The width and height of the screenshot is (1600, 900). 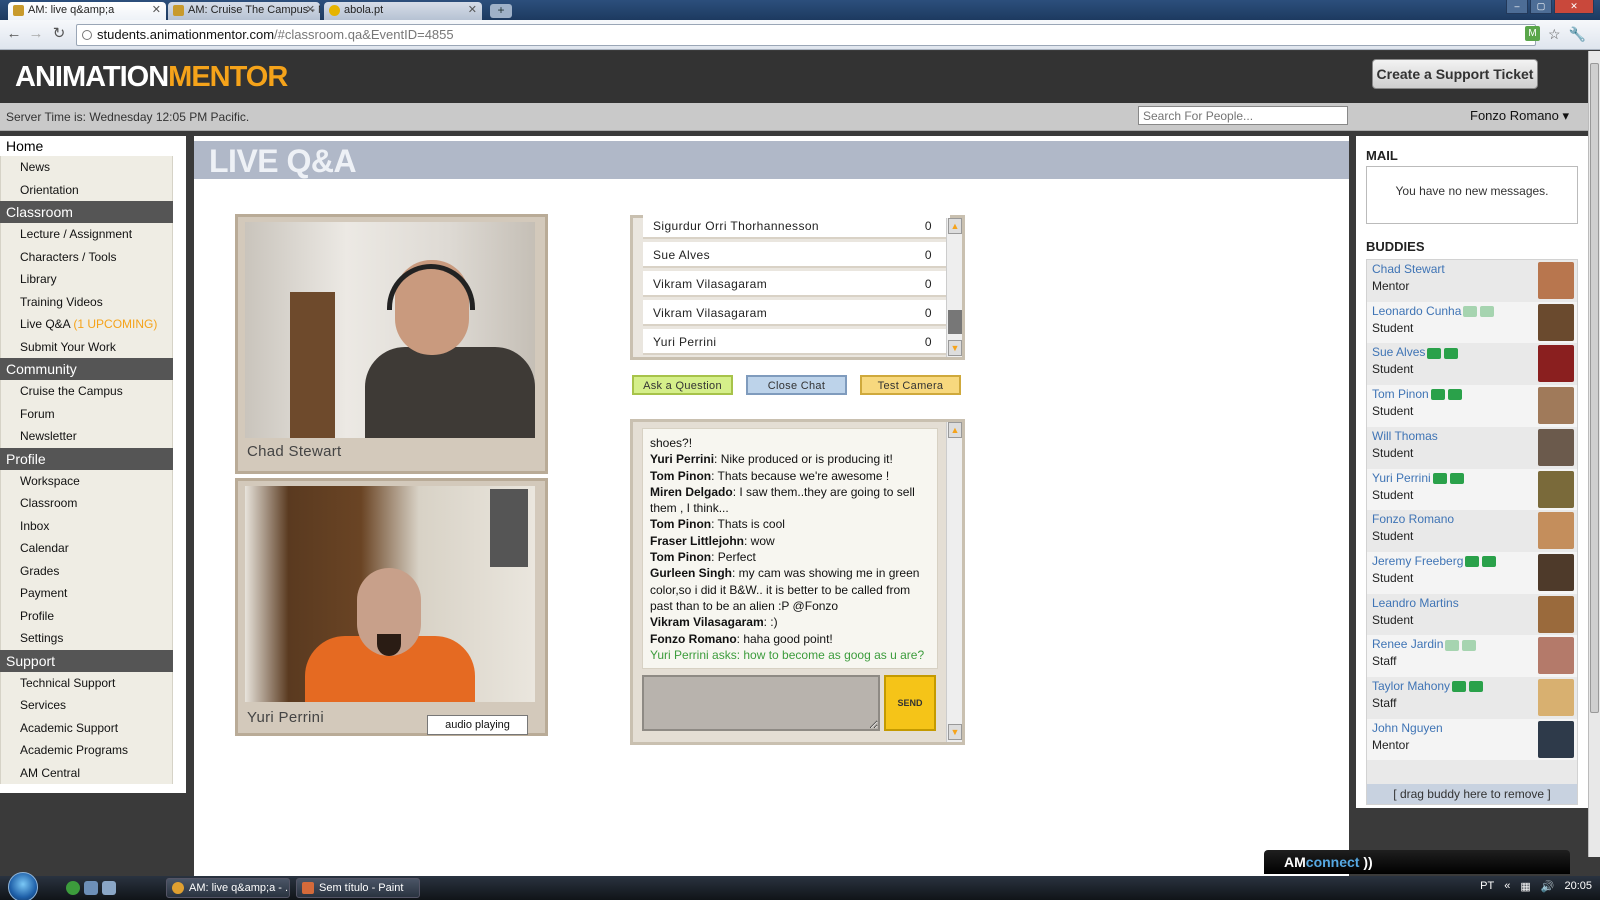 What do you see at coordinates (86, 257) in the screenshot?
I see `nav-item-characters: Characters / Tools` at bounding box center [86, 257].